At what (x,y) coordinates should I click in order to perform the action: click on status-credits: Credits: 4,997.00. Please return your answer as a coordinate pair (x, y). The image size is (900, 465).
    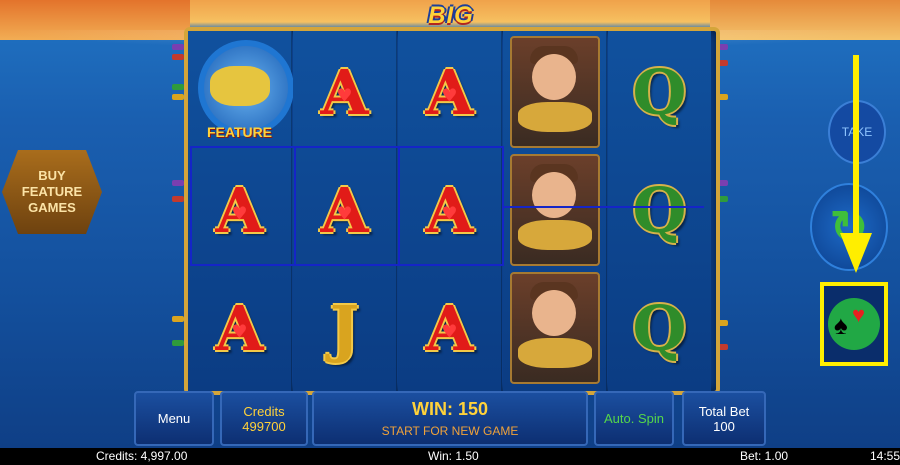
    Looking at the image, I should click on (142, 456).